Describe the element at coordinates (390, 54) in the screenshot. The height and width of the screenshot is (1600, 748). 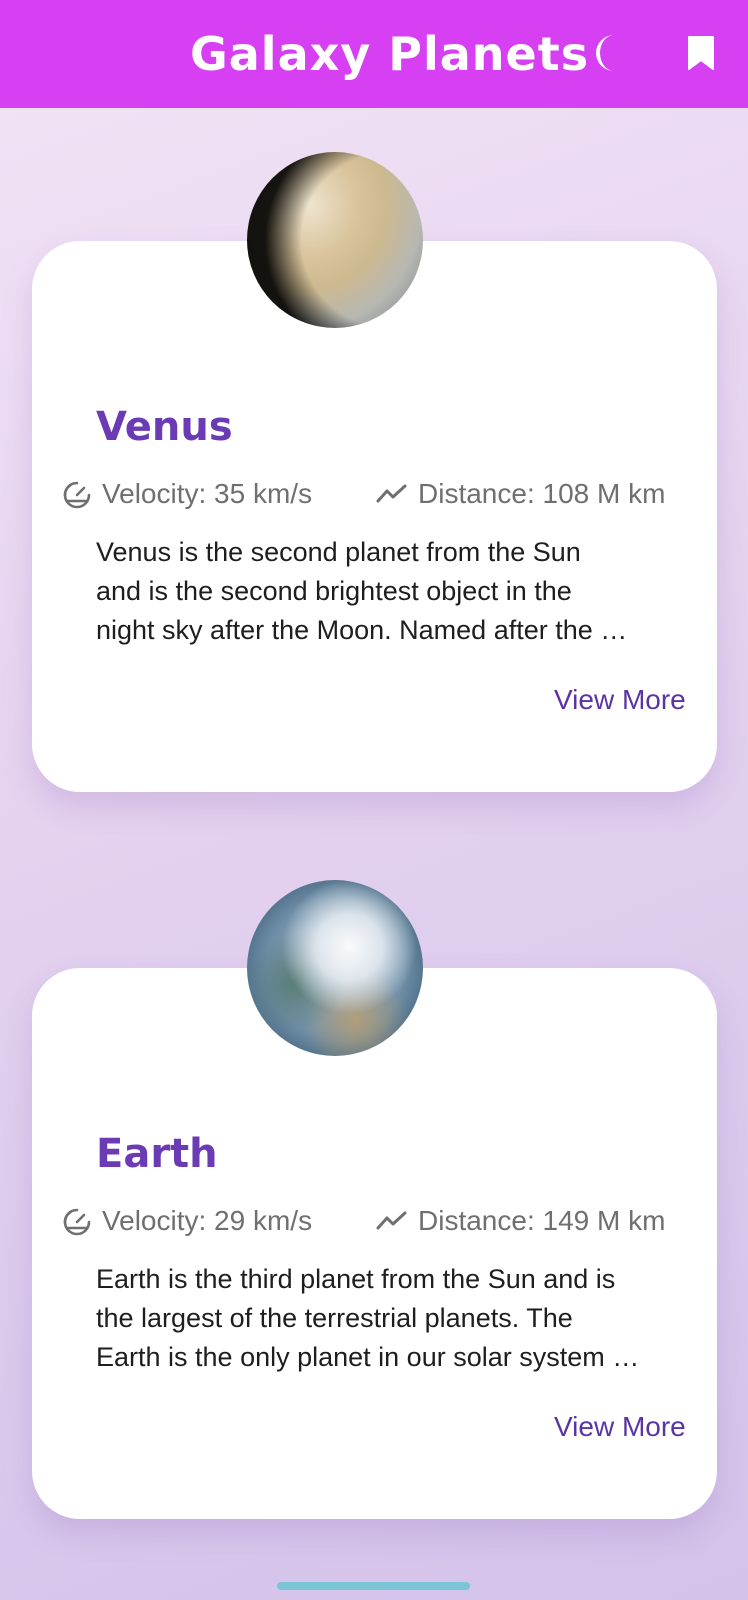
I see `app-title: Galaxy Planets` at that location.